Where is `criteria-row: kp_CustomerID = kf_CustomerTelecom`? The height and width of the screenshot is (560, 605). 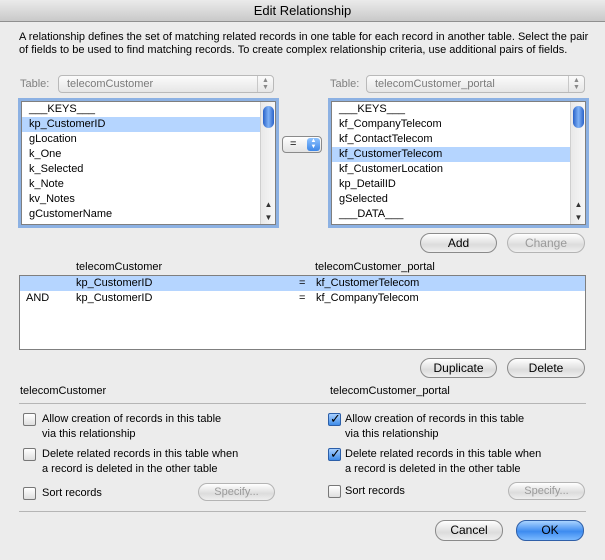
criteria-row: kp_CustomerID = kf_CustomerTelecom is located at coordinates (302, 283).